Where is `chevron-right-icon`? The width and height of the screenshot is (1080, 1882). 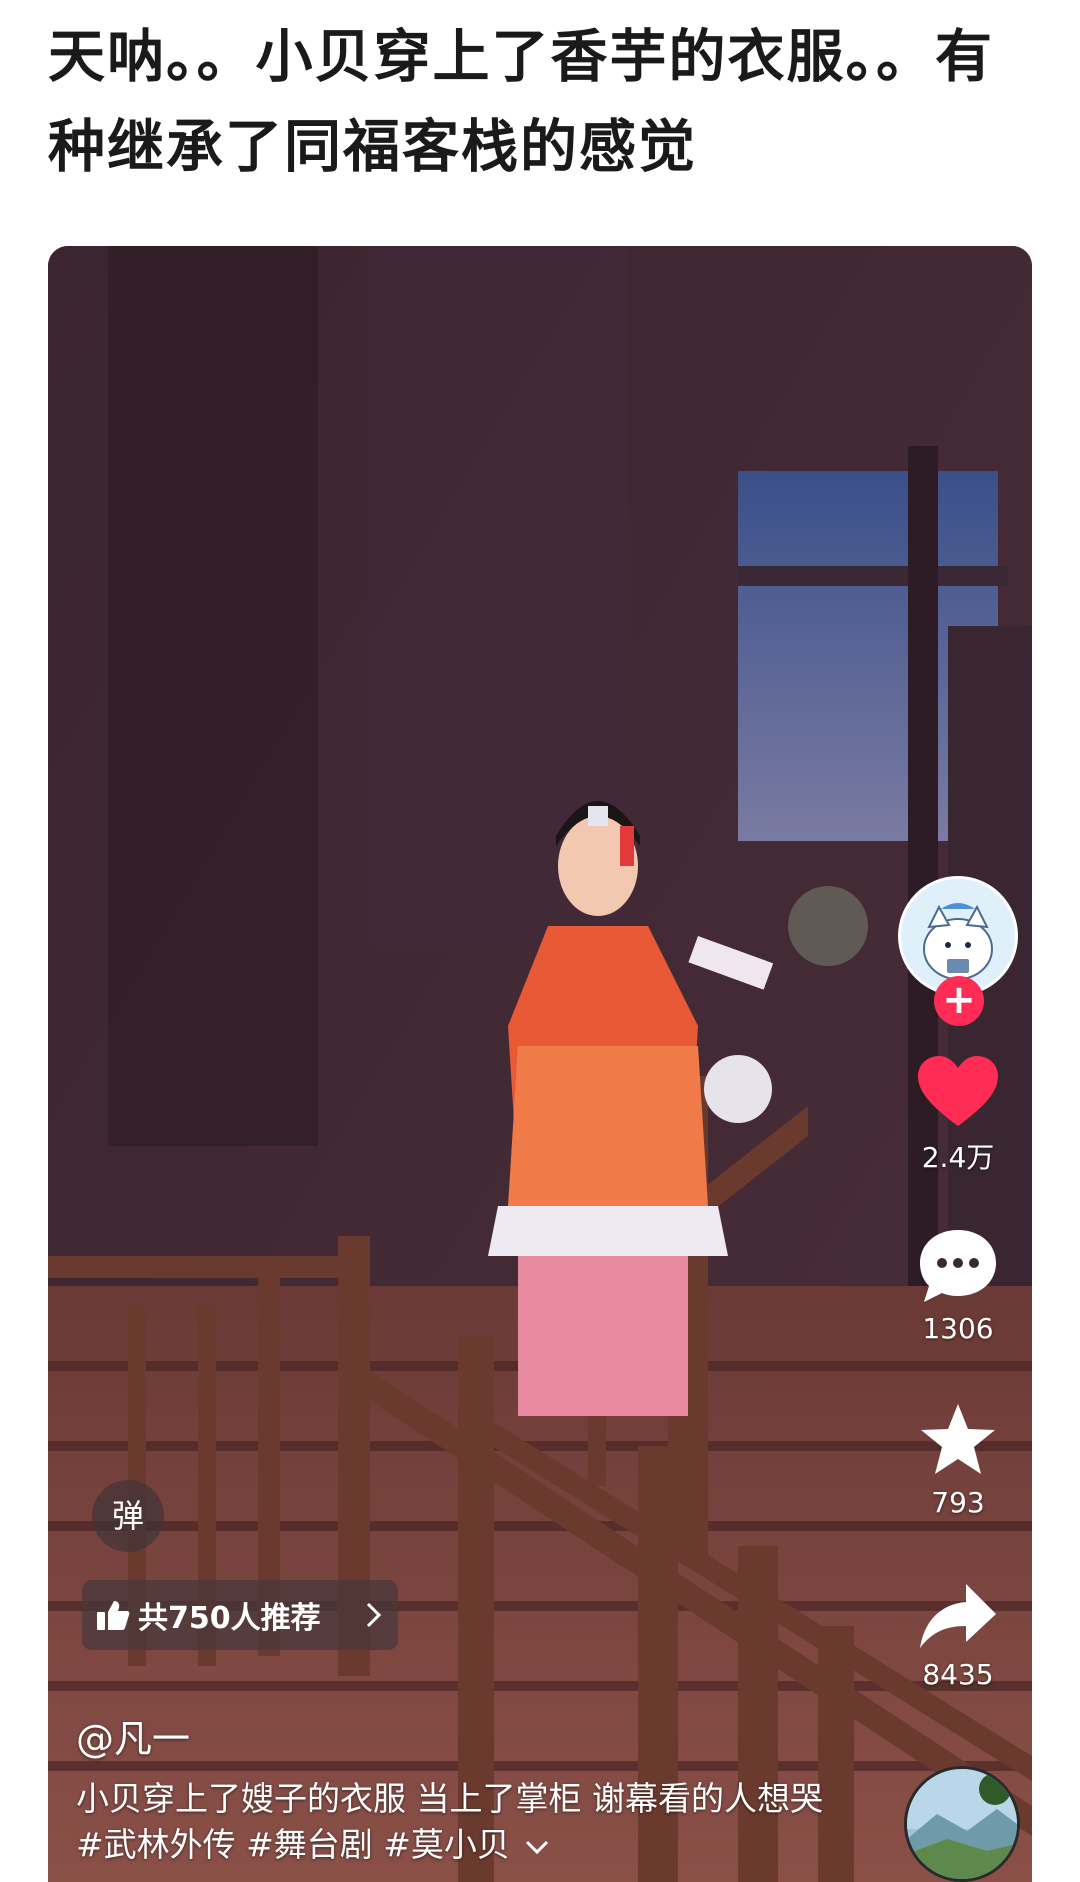
chevron-right-icon is located at coordinates (374, 1615).